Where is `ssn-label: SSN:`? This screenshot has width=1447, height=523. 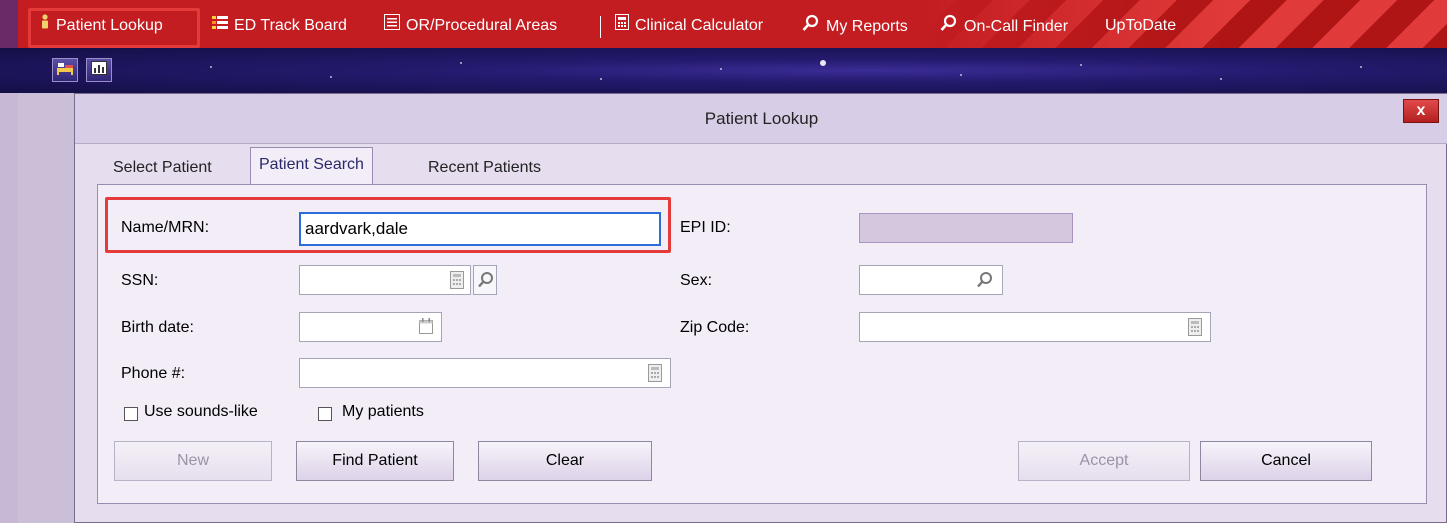 ssn-label: SSN: is located at coordinates (140, 280).